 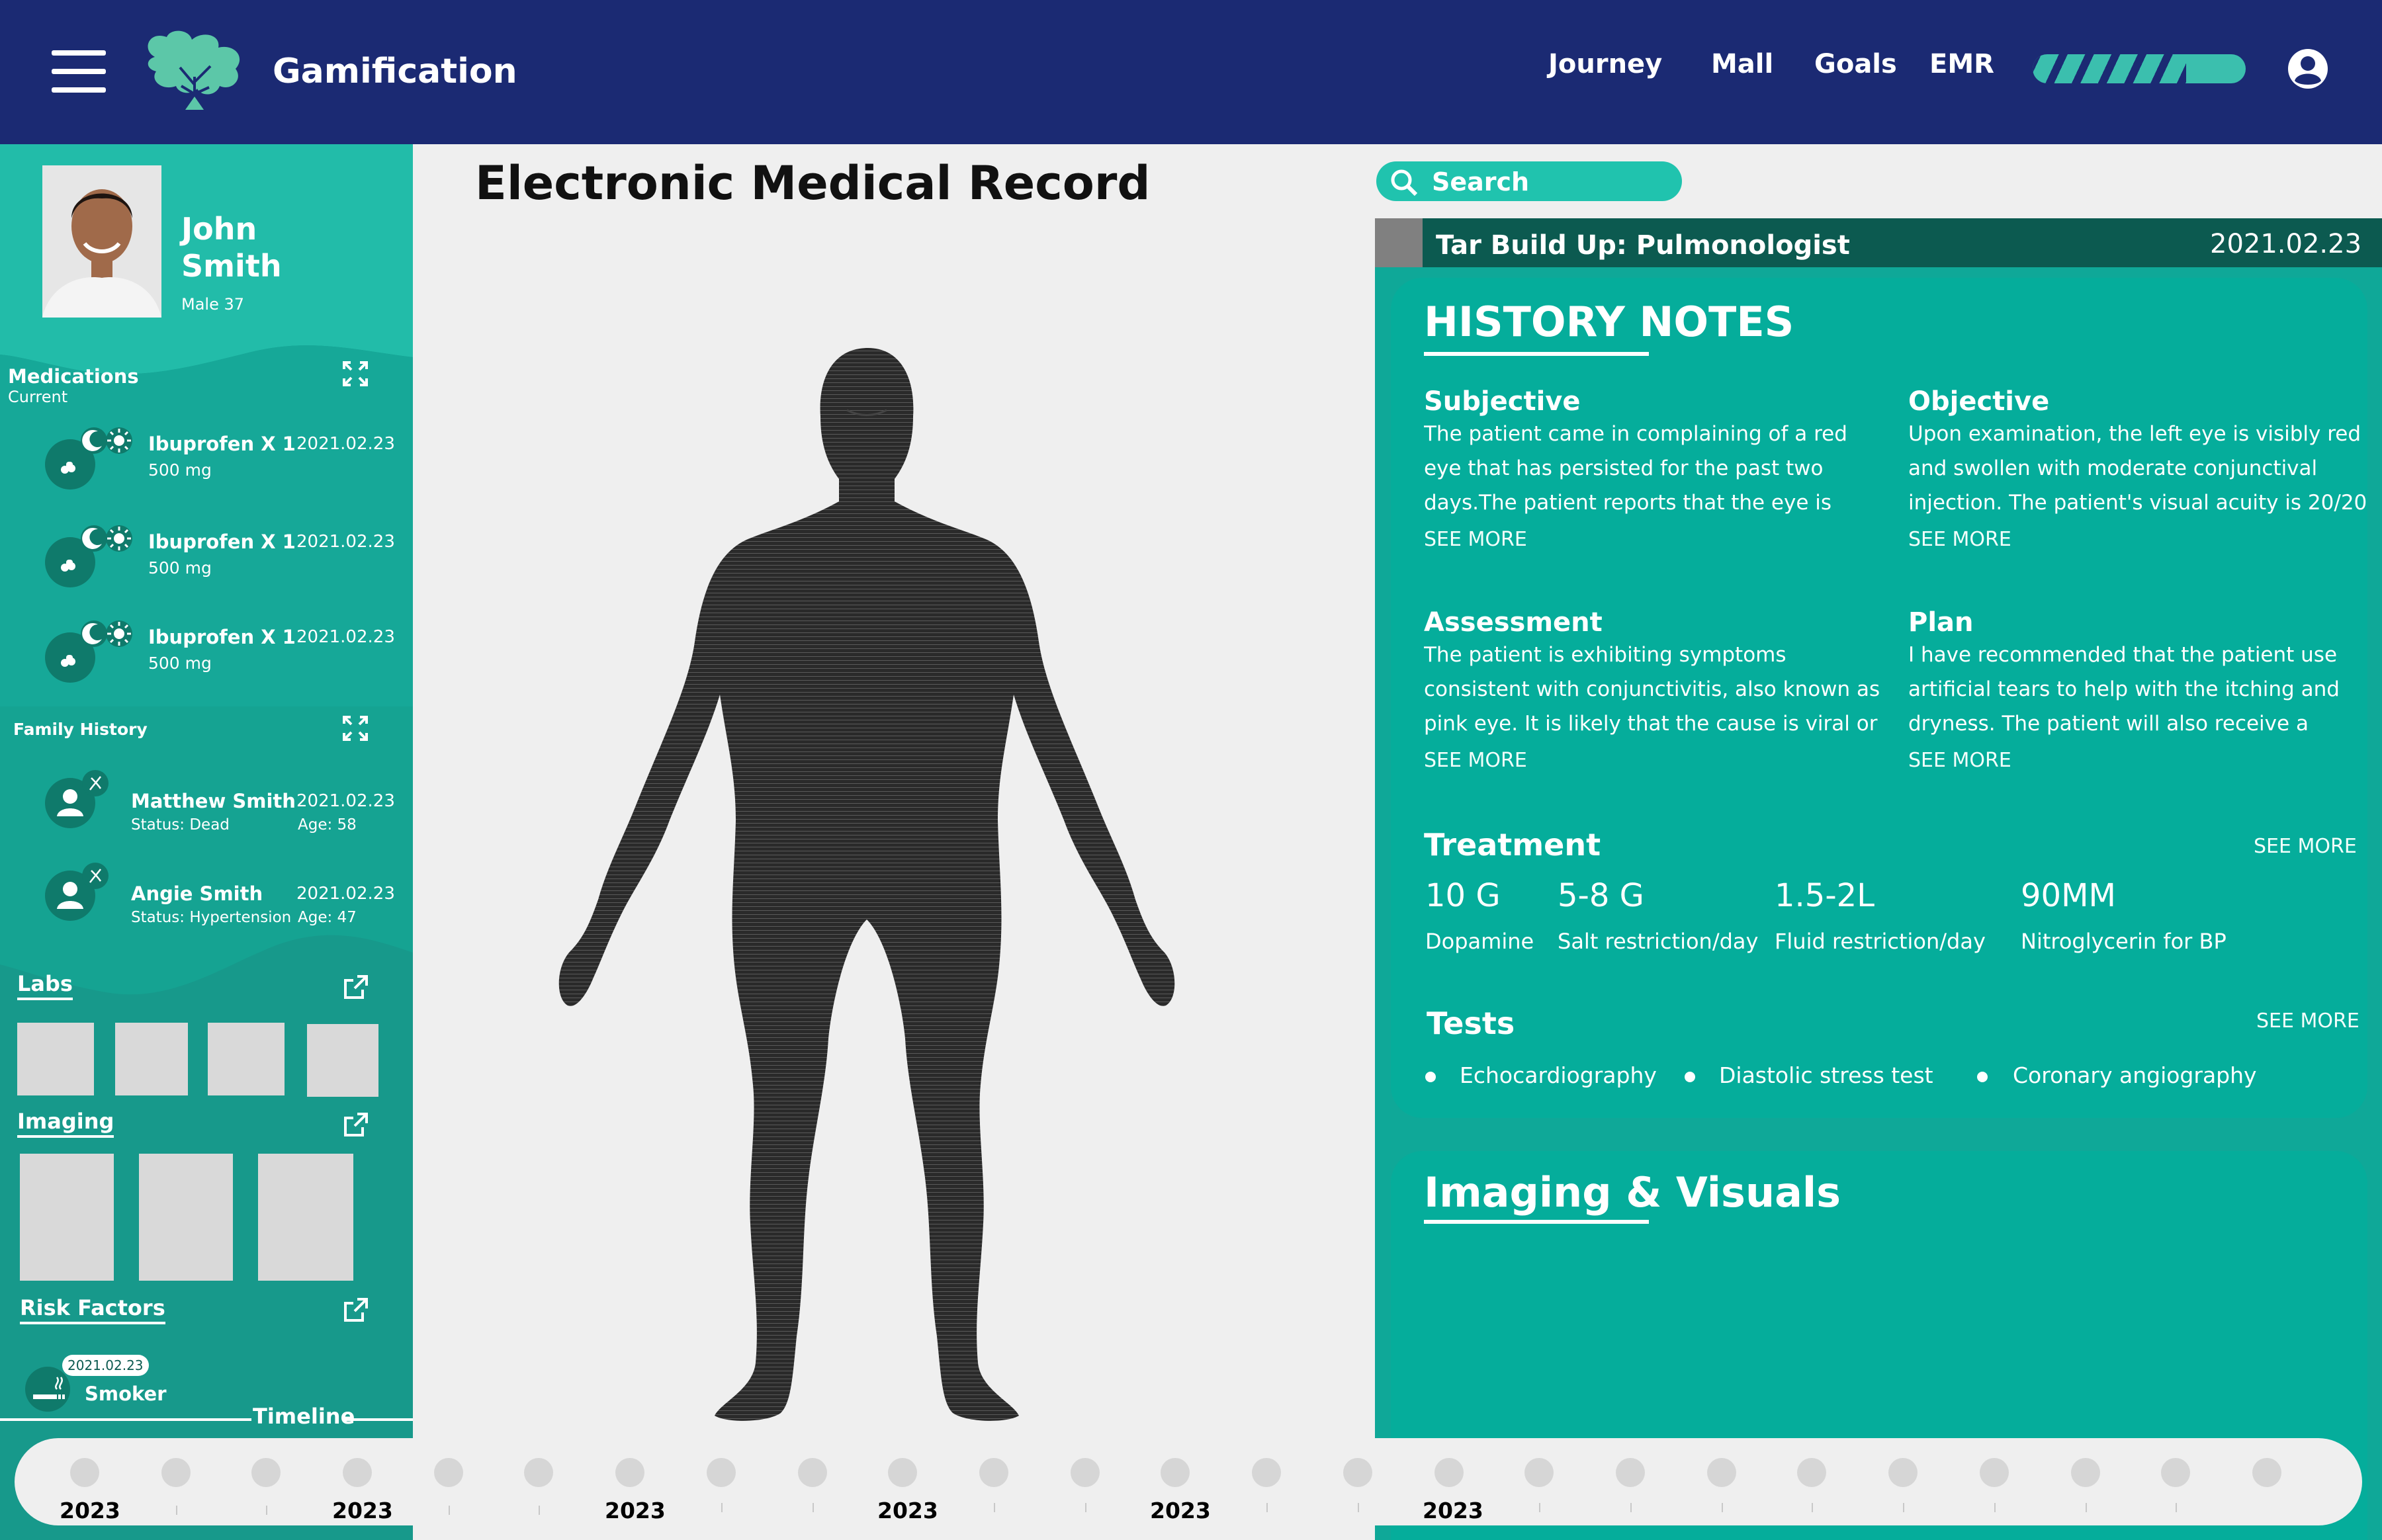 What do you see at coordinates (180, 470) in the screenshot?
I see `medication-dose: 500 mg` at bounding box center [180, 470].